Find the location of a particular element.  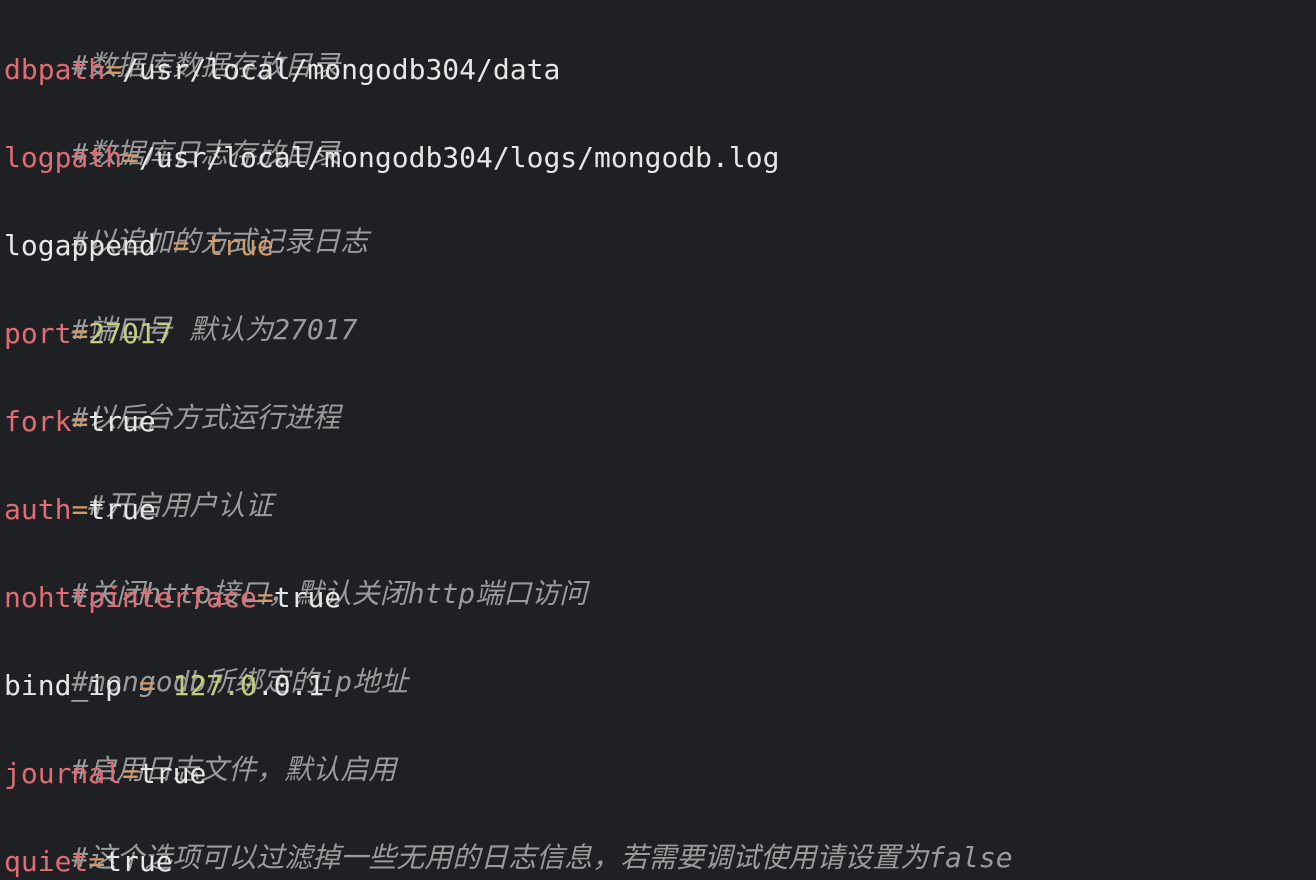

config-key: port is located at coordinates (38, 333).